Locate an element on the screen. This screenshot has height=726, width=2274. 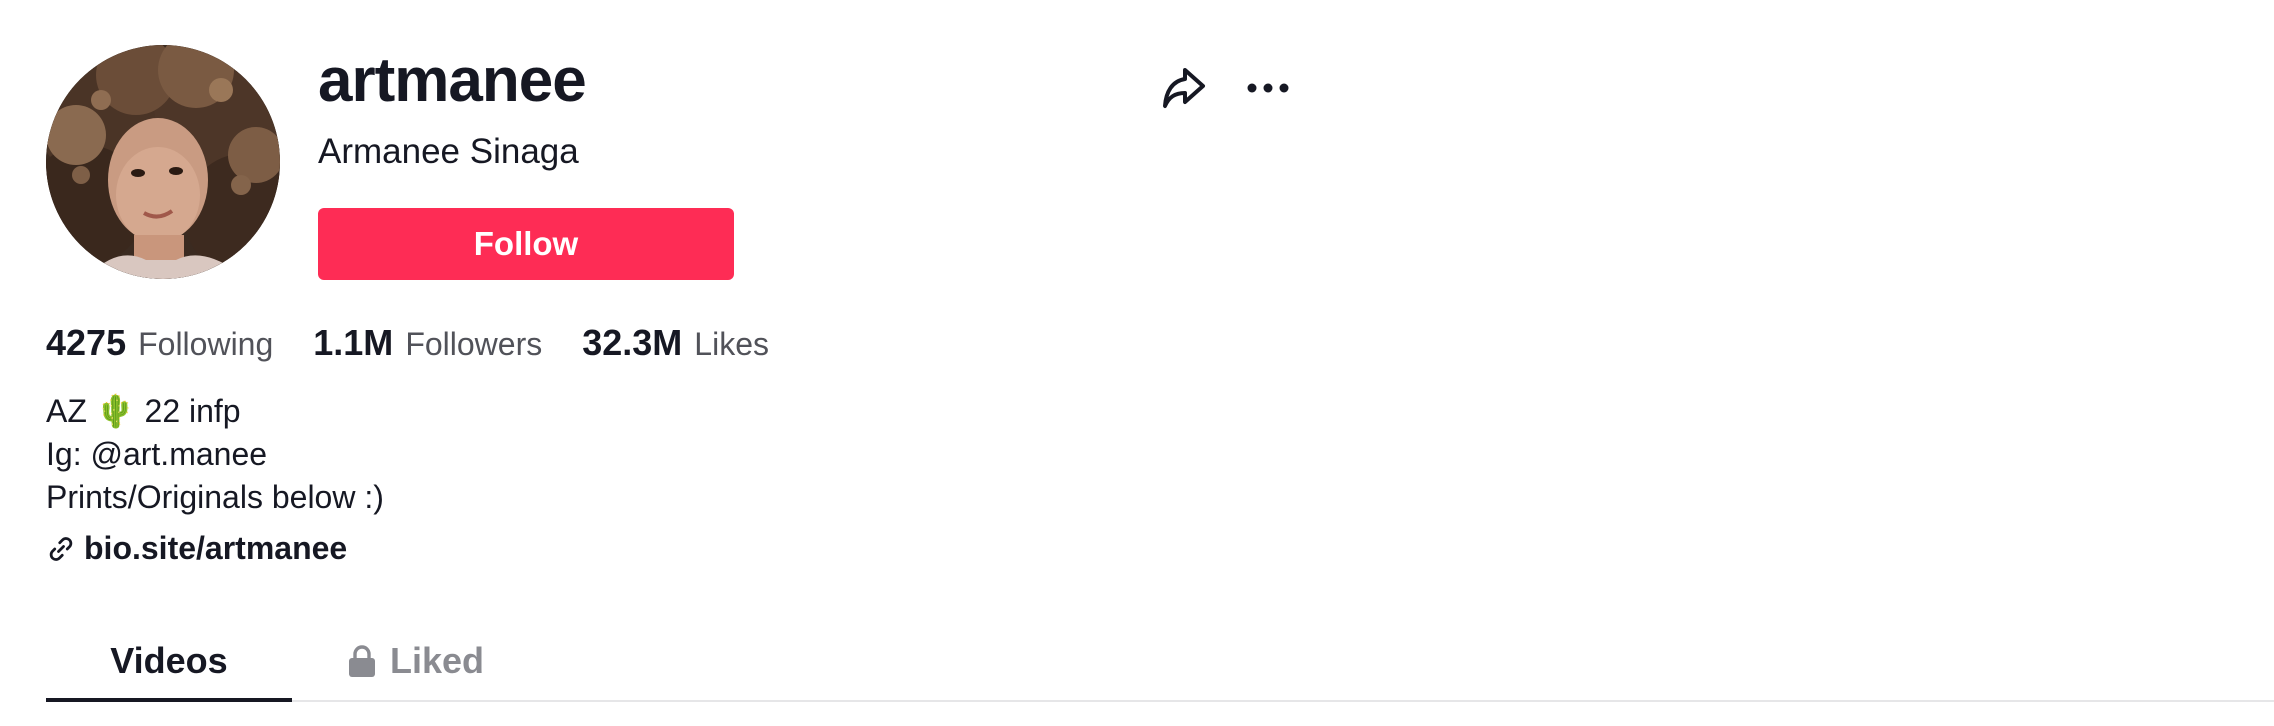
bio-line: Prints/Originals below :) is located at coordinates (215, 497).